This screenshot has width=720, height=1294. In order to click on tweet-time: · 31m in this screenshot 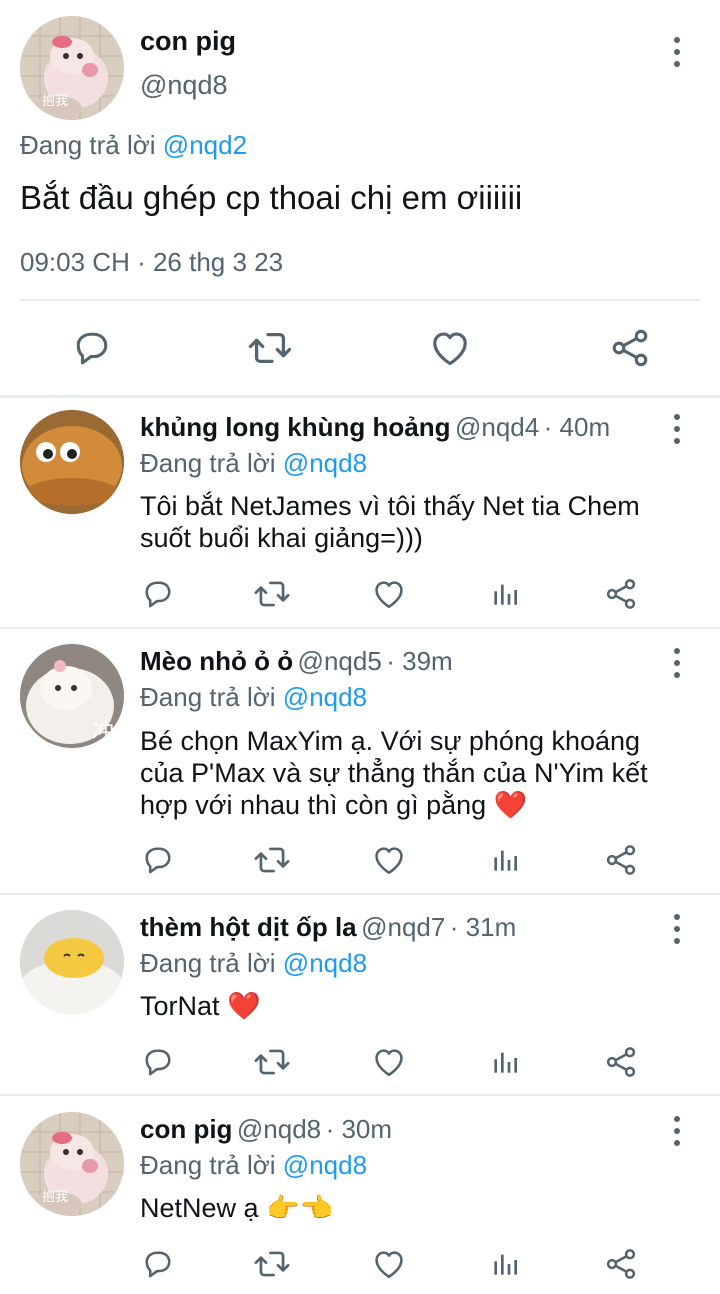, I will do `click(483, 927)`.